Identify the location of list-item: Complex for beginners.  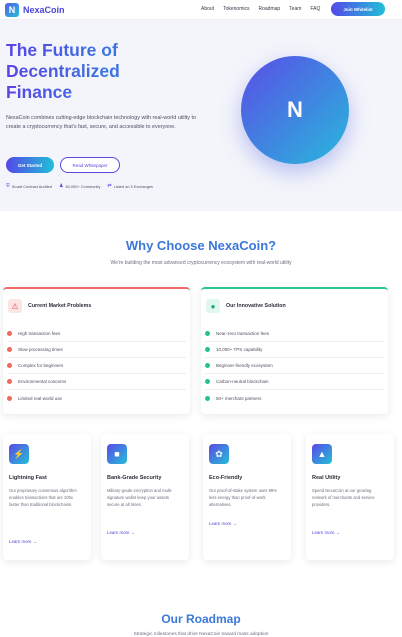
(96, 366).